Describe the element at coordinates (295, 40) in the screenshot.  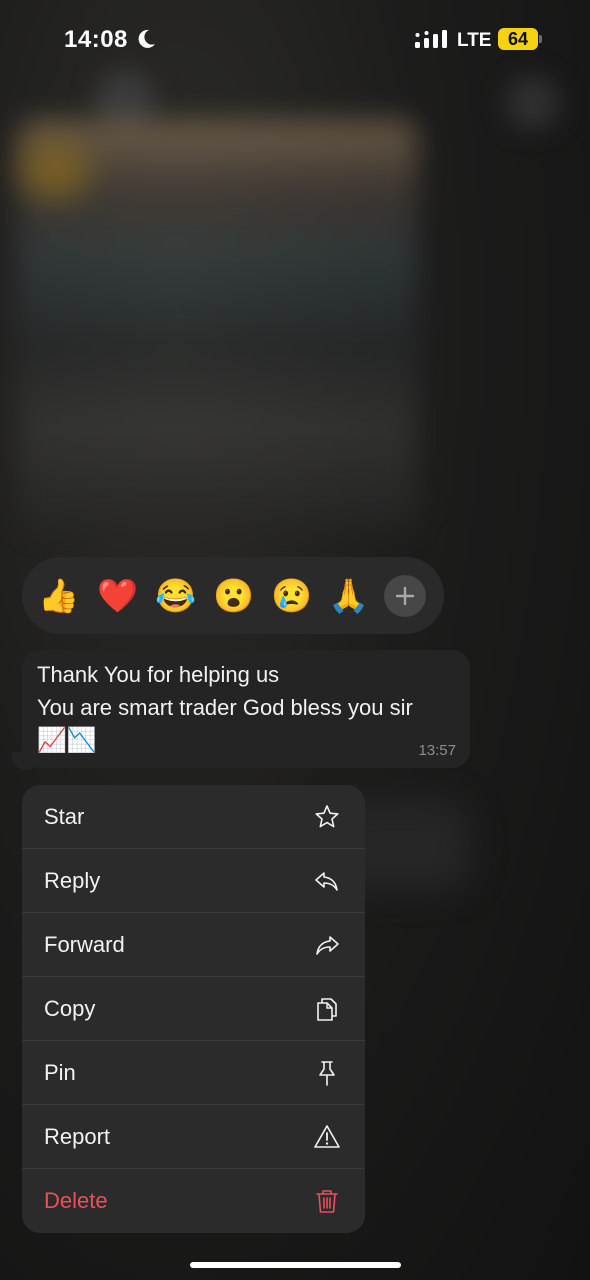
I see `status-bar: 14:08 LTE 64` at that location.